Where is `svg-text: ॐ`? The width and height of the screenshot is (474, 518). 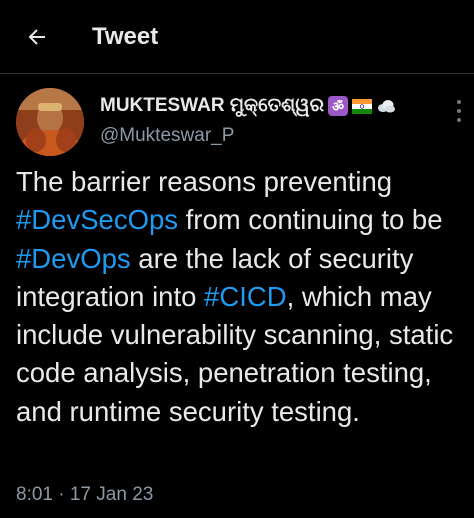 svg-text: ॐ is located at coordinates (338, 107).